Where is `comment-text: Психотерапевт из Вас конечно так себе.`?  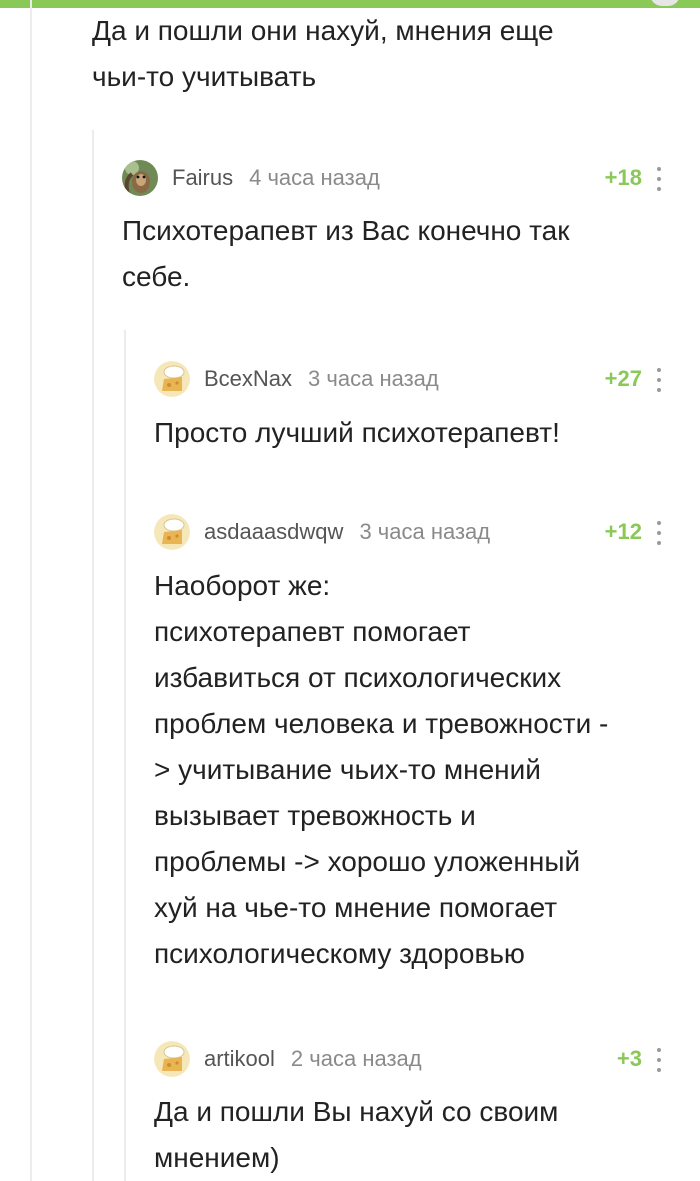 comment-text: Психотерапевт из Вас конечно так себе. is located at coordinates (346, 253).